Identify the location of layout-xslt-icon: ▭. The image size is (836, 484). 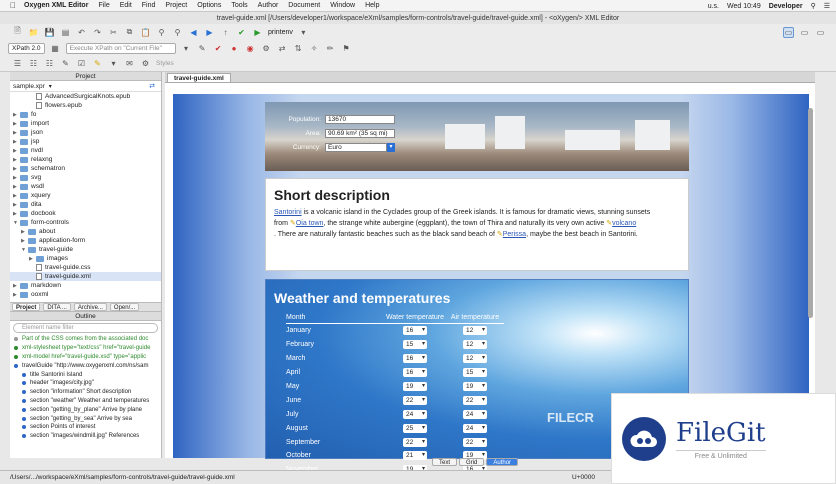
(804, 32).